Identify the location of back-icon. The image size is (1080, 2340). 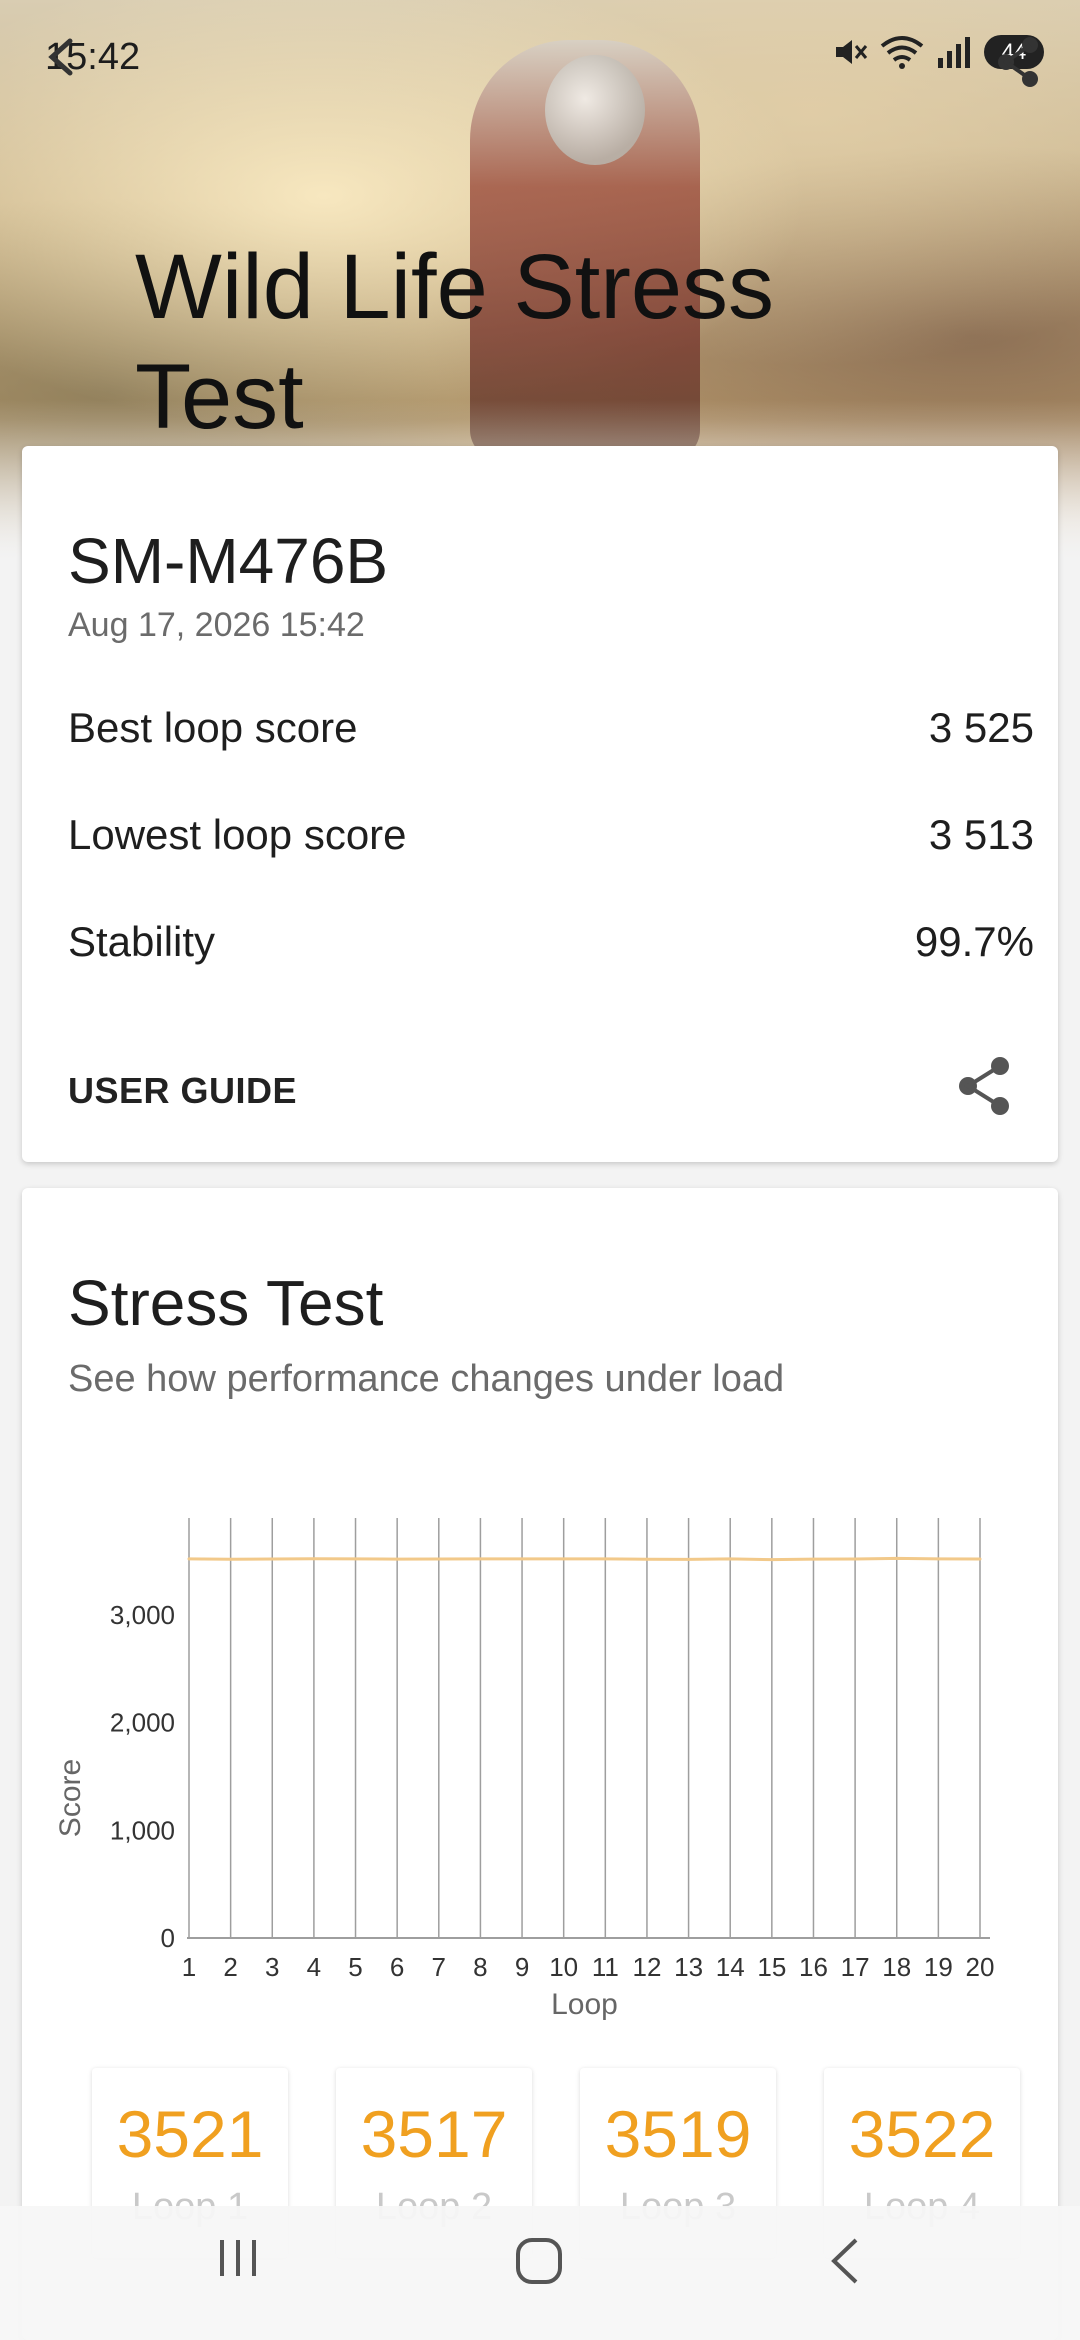
(844, 2261).